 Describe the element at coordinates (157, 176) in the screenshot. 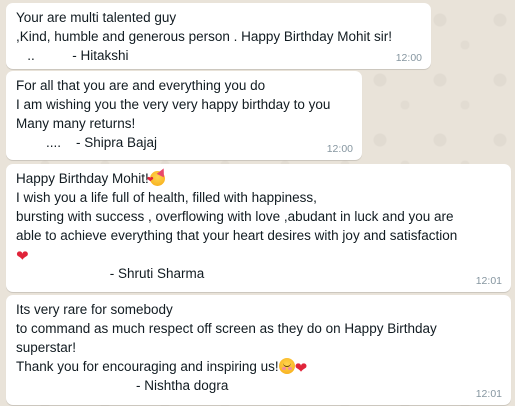

I see `smiling-face-with-hearts-icon: ❤` at that location.